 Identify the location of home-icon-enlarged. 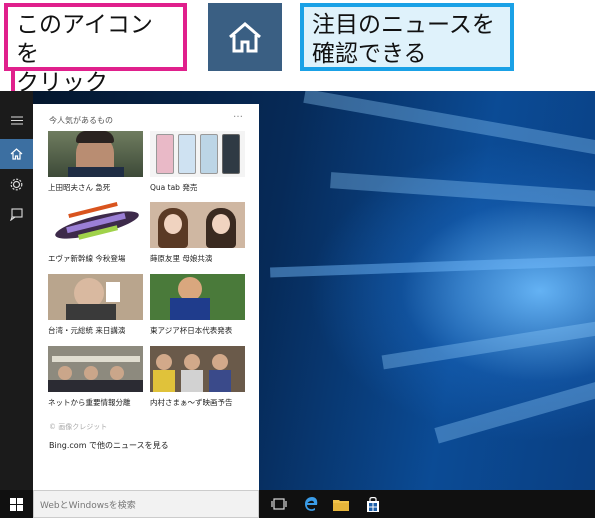
(245, 37).